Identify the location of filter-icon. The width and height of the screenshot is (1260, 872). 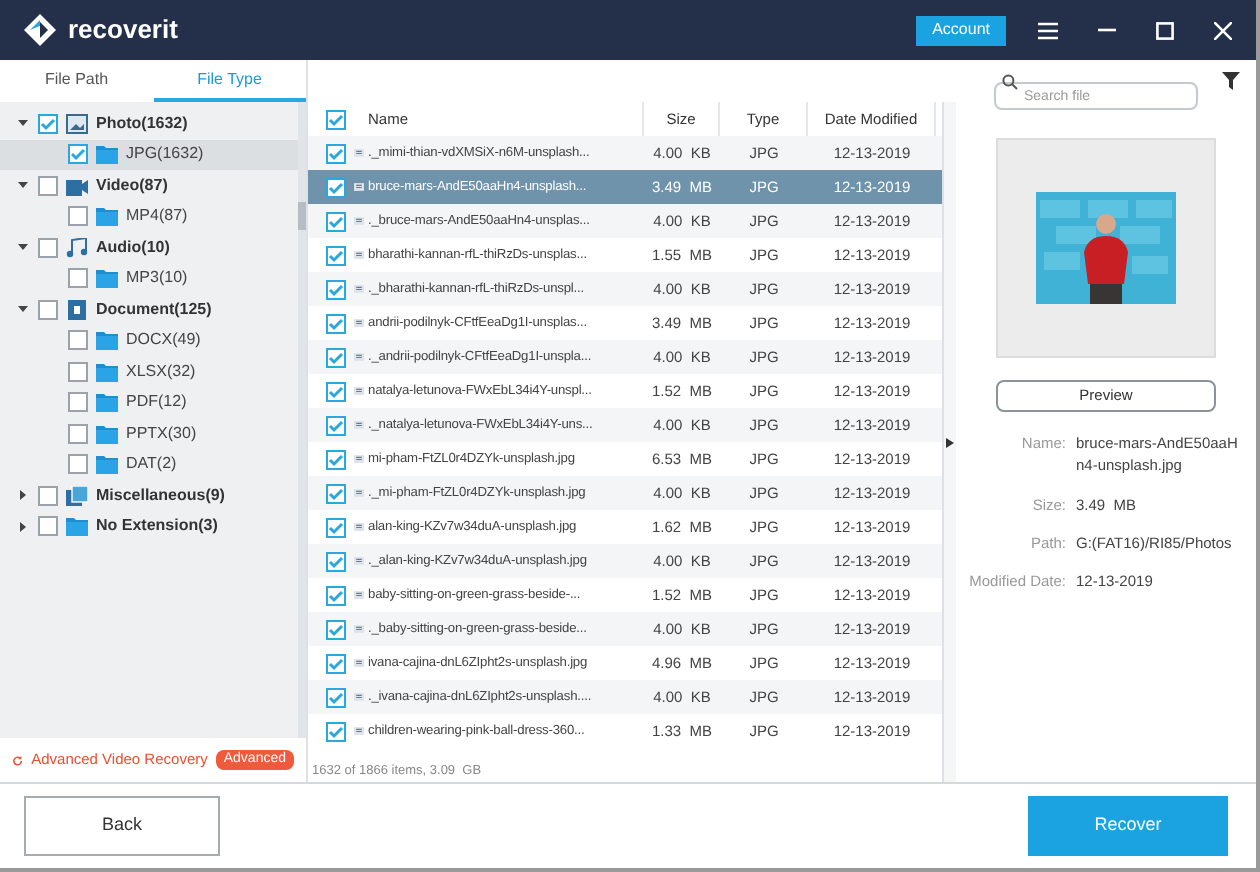
(1231, 81).